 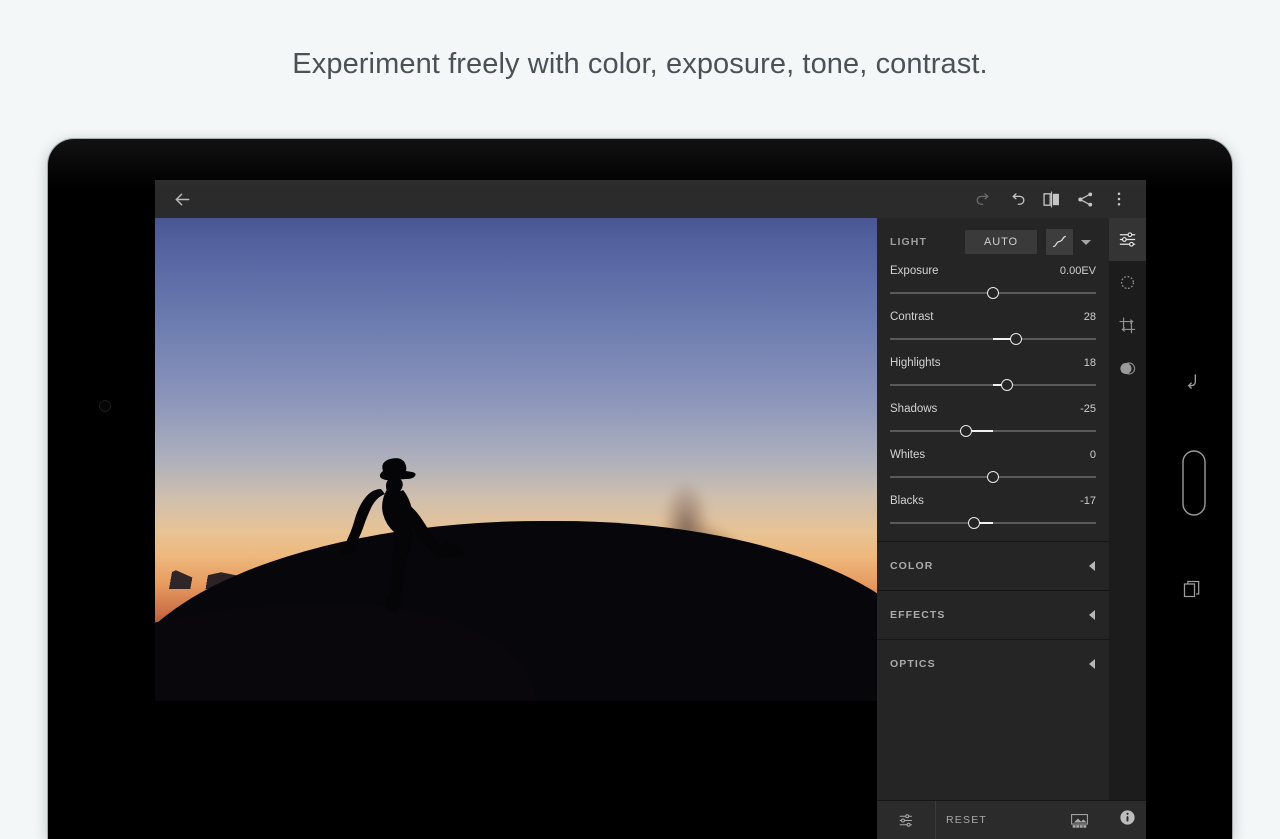 What do you see at coordinates (993, 282) in the screenshot?
I see `slider-exposure: Exposure 0.00EV` at bounding box center [993, 282].